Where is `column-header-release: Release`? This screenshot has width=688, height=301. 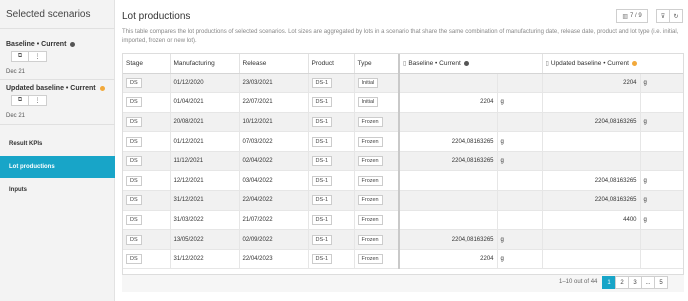
column-header-release: Release is located at coordinates (274, 64).